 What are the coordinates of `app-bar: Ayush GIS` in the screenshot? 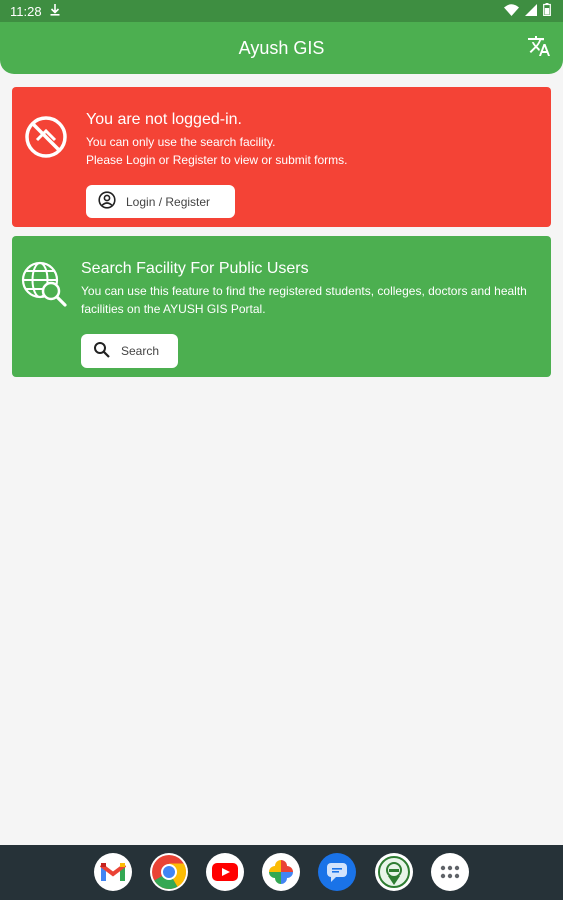 It's located at (281, 48).